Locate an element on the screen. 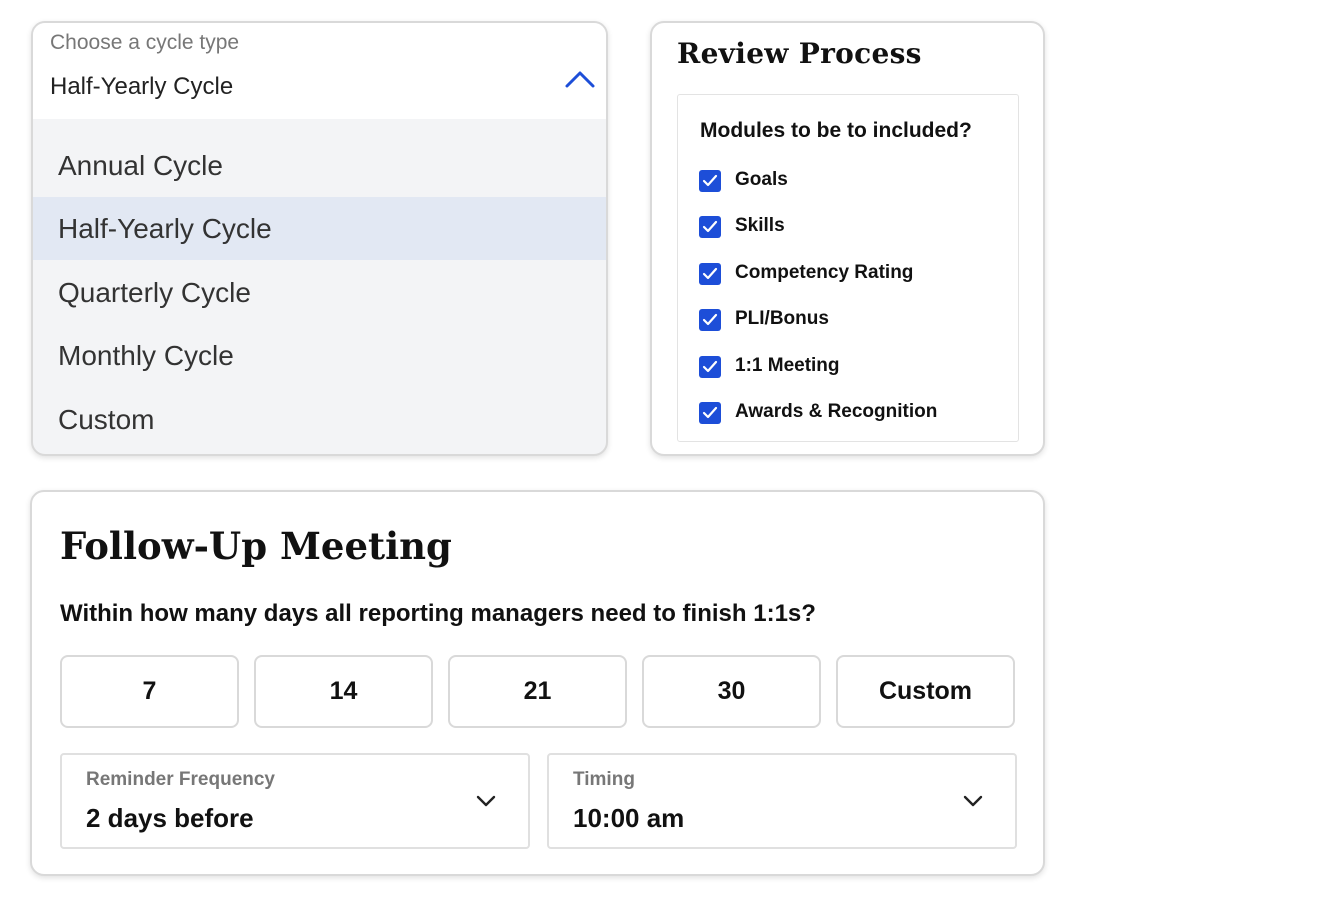  cycle-type-label: Choose a cycle type is located at coordinates (145, 42).